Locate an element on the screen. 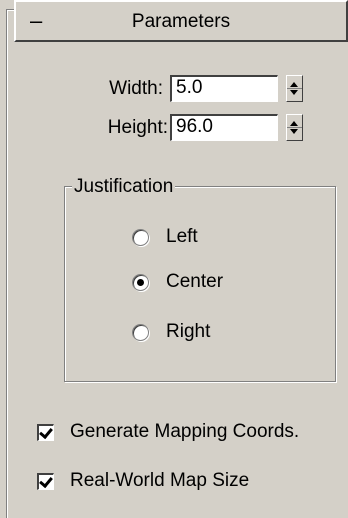 This screenshot has height=518, width=348. parameters-rollout-header: – Parameters is located at coordinates (181, 21).